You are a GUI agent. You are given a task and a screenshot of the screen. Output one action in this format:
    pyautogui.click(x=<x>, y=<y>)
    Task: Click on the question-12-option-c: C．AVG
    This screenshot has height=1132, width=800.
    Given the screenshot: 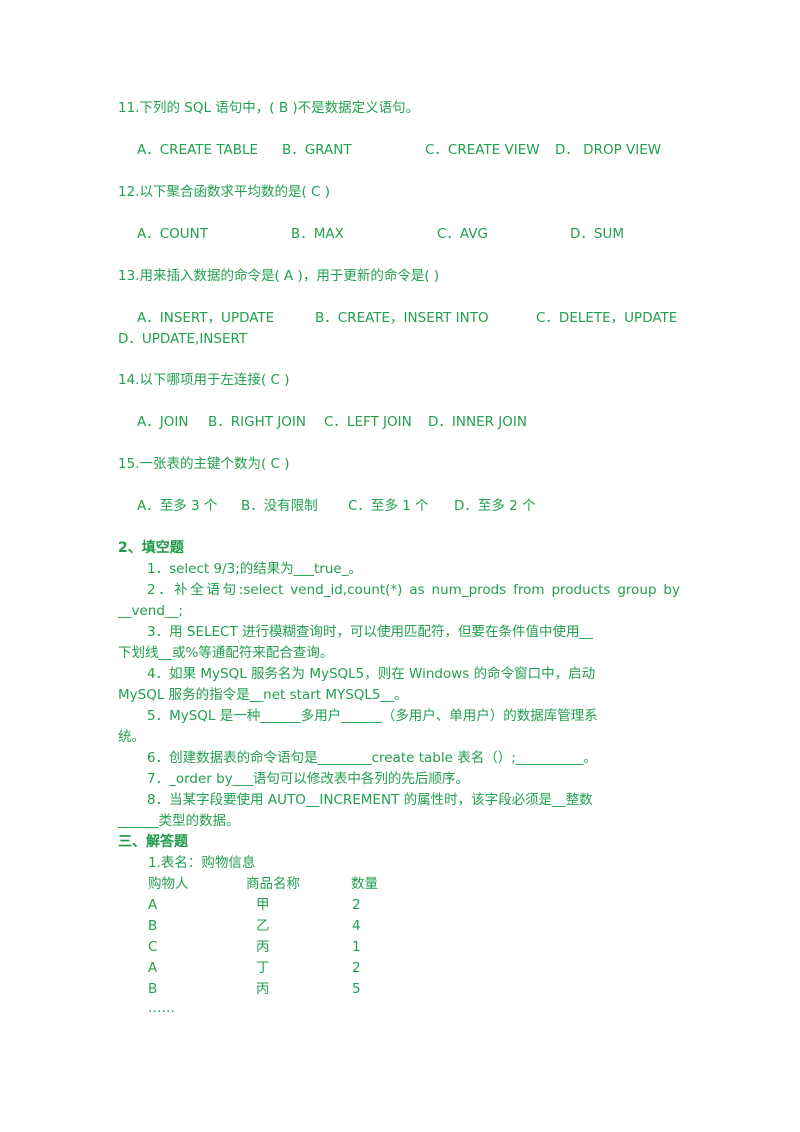 What is the action you would take?
    pyautogui.click(x=462, y=234)
    